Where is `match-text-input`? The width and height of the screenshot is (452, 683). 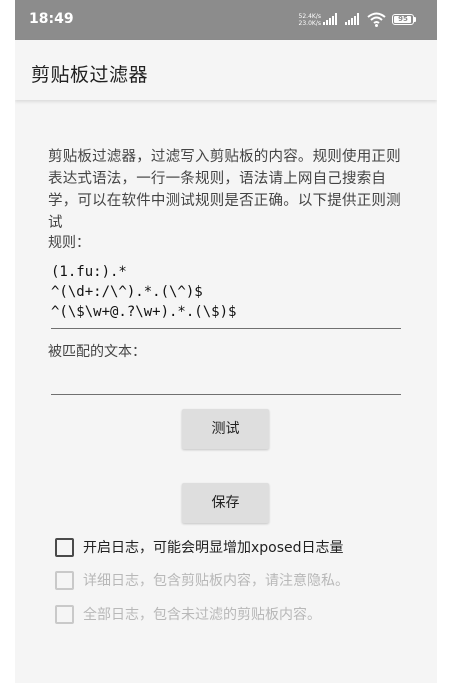
match-text-input is located at coordinates (226, 378).